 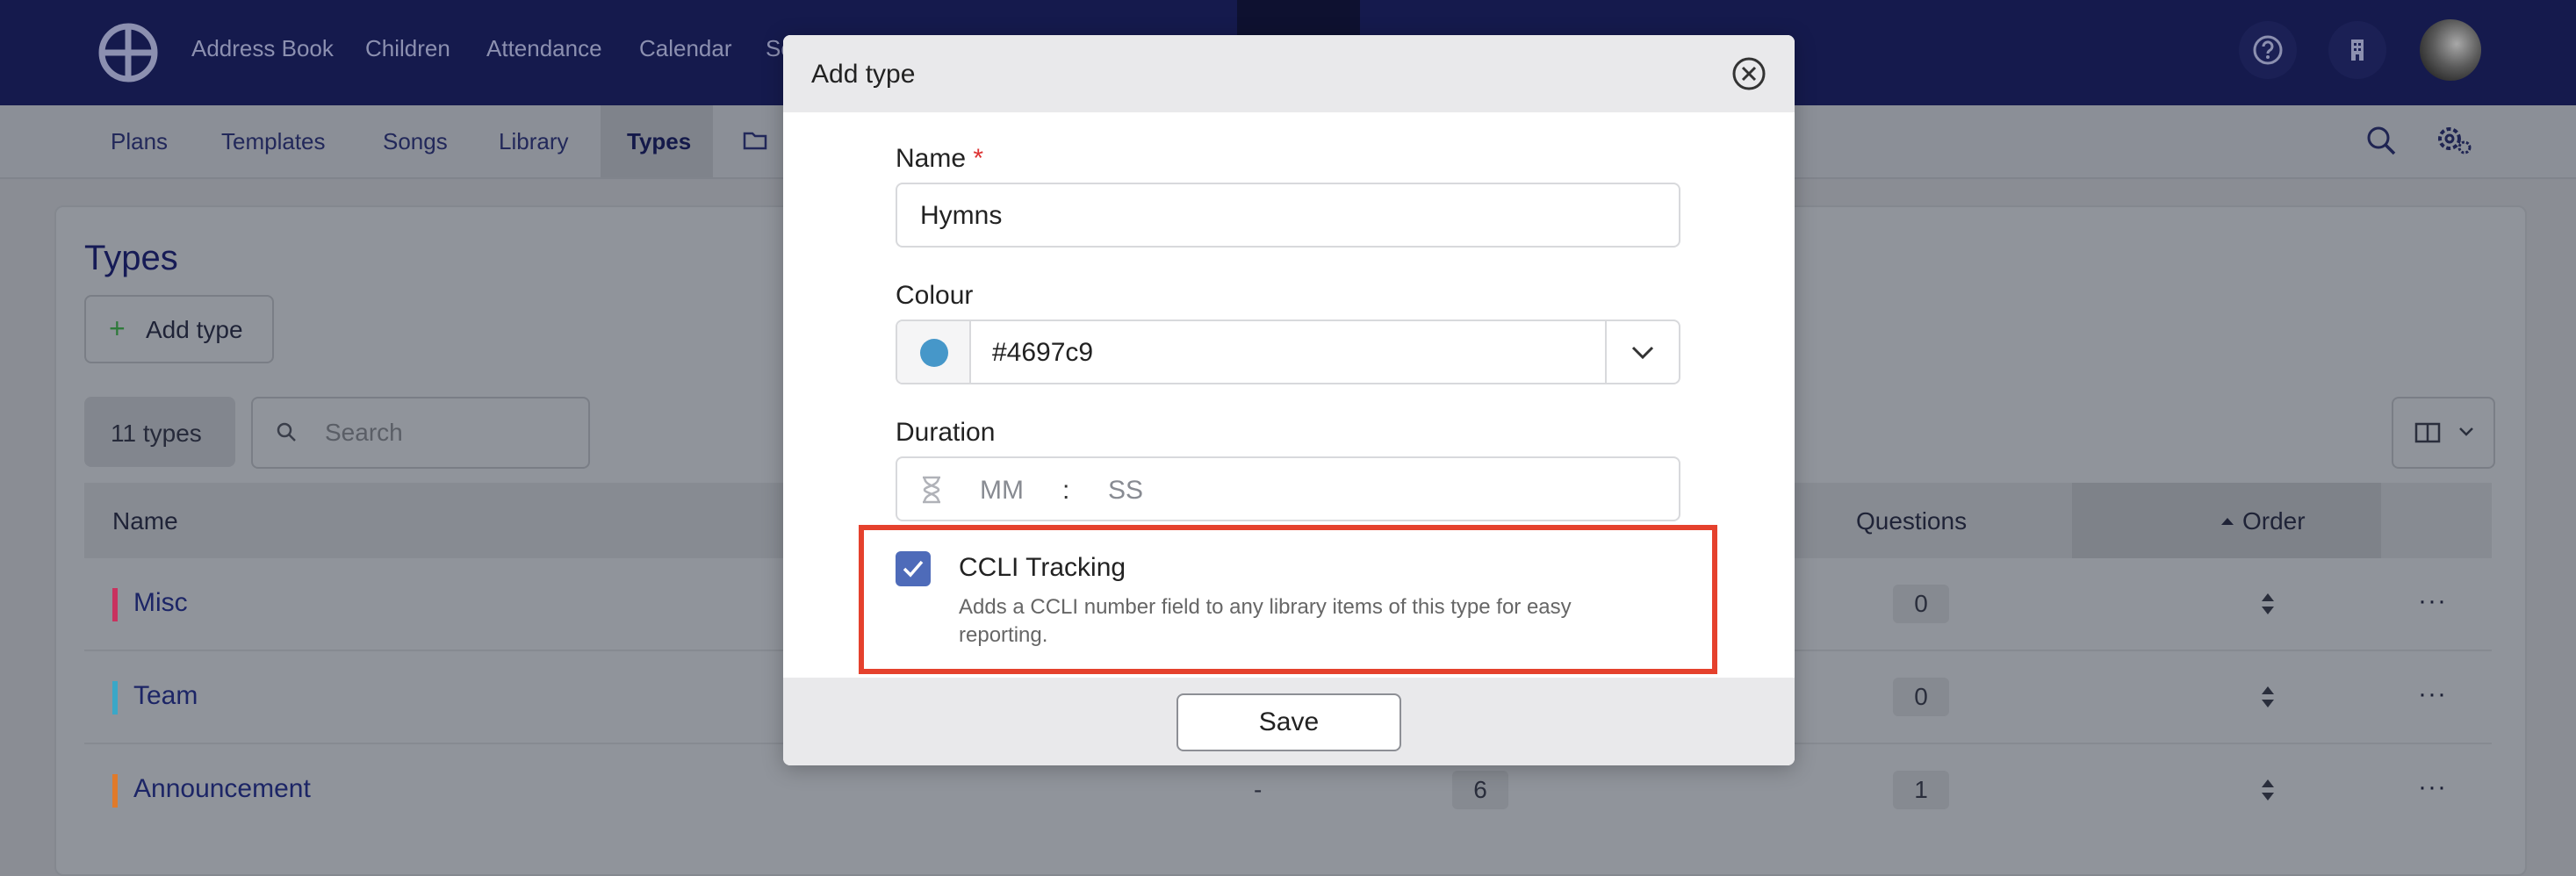 What do you see at coordinates (117, 328) in the screenshot?
I see `plus-icon: +` at bounding box center [117, 328].